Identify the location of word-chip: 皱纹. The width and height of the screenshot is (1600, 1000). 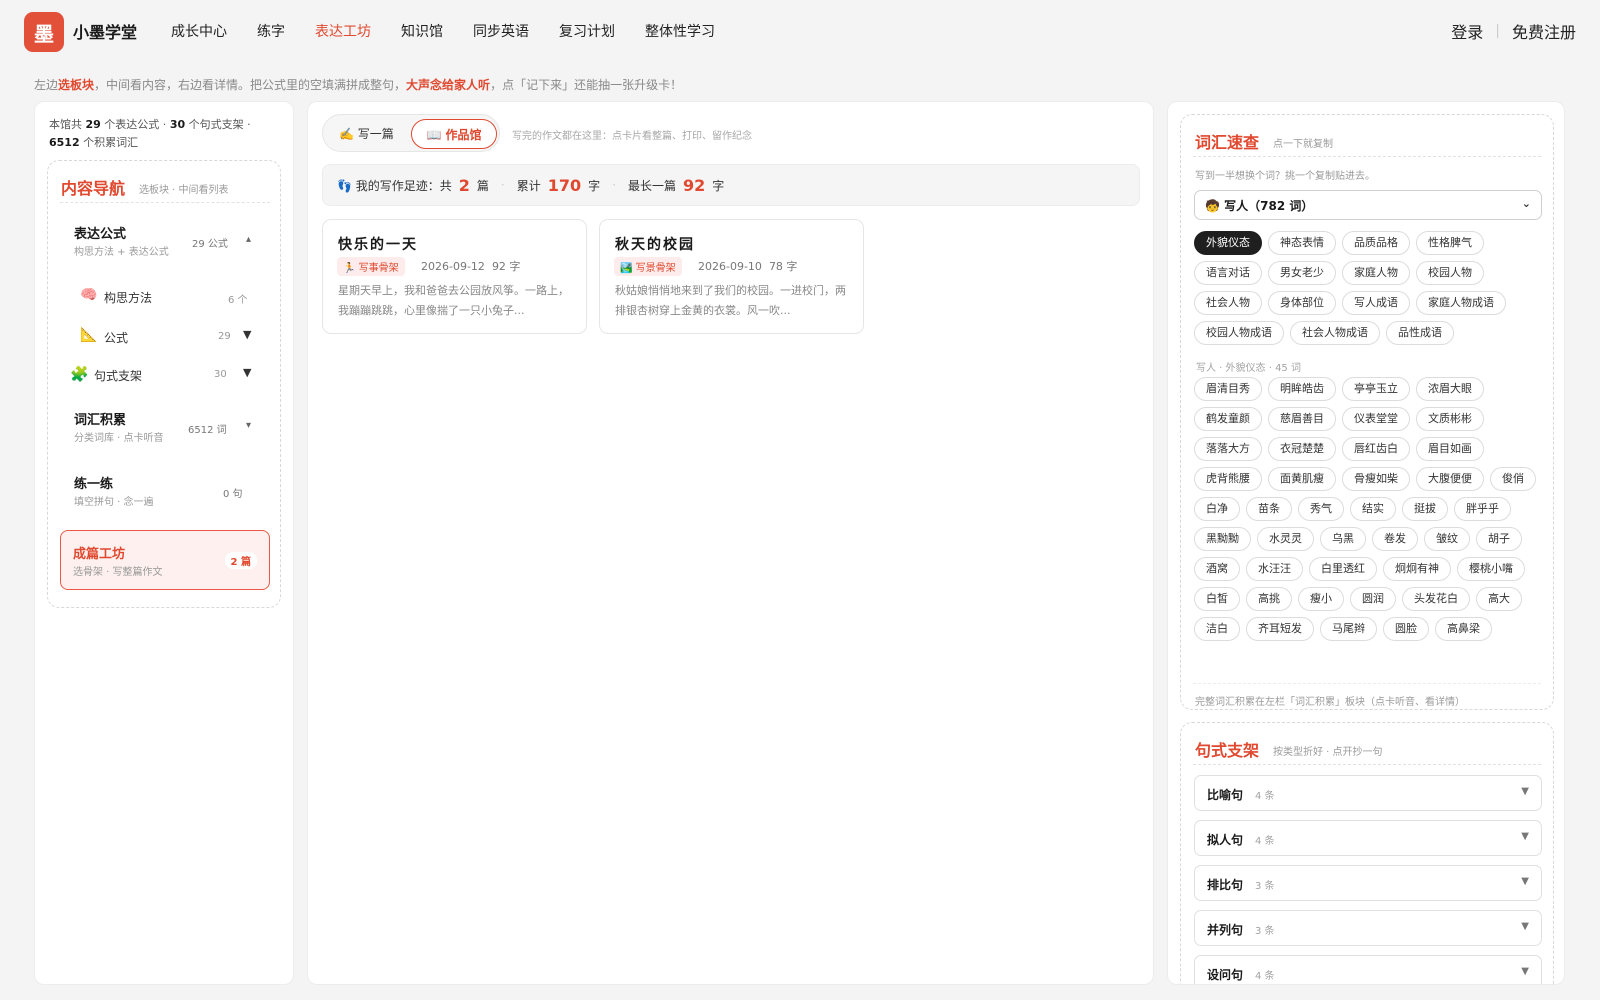
(1447, 539).